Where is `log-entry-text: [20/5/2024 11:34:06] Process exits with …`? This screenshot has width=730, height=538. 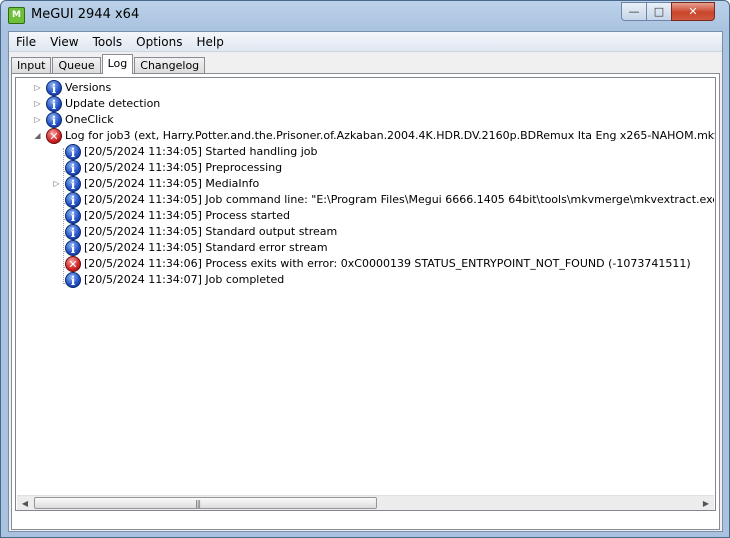 log-entry-text: [20/5/2024 11:34:06] Process exits with … is located at coordinates (387, 263).